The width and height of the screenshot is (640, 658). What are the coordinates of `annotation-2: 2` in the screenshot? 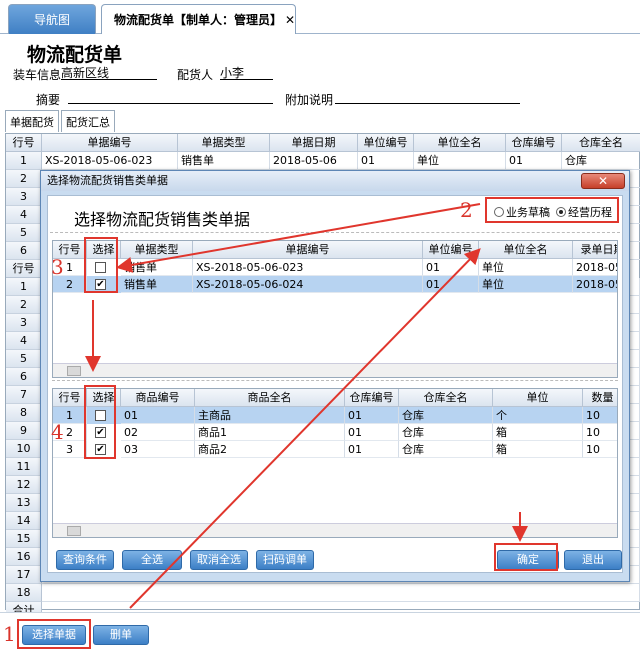 It's located at (466, 210).